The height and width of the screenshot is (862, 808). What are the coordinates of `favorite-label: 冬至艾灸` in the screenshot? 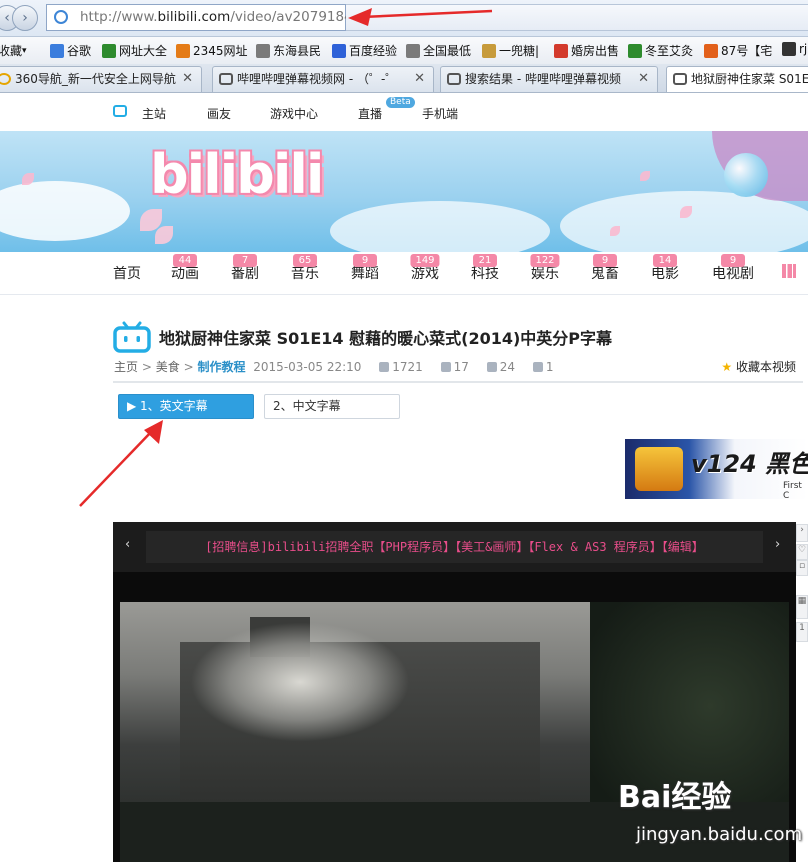 It's located at (669, 51).